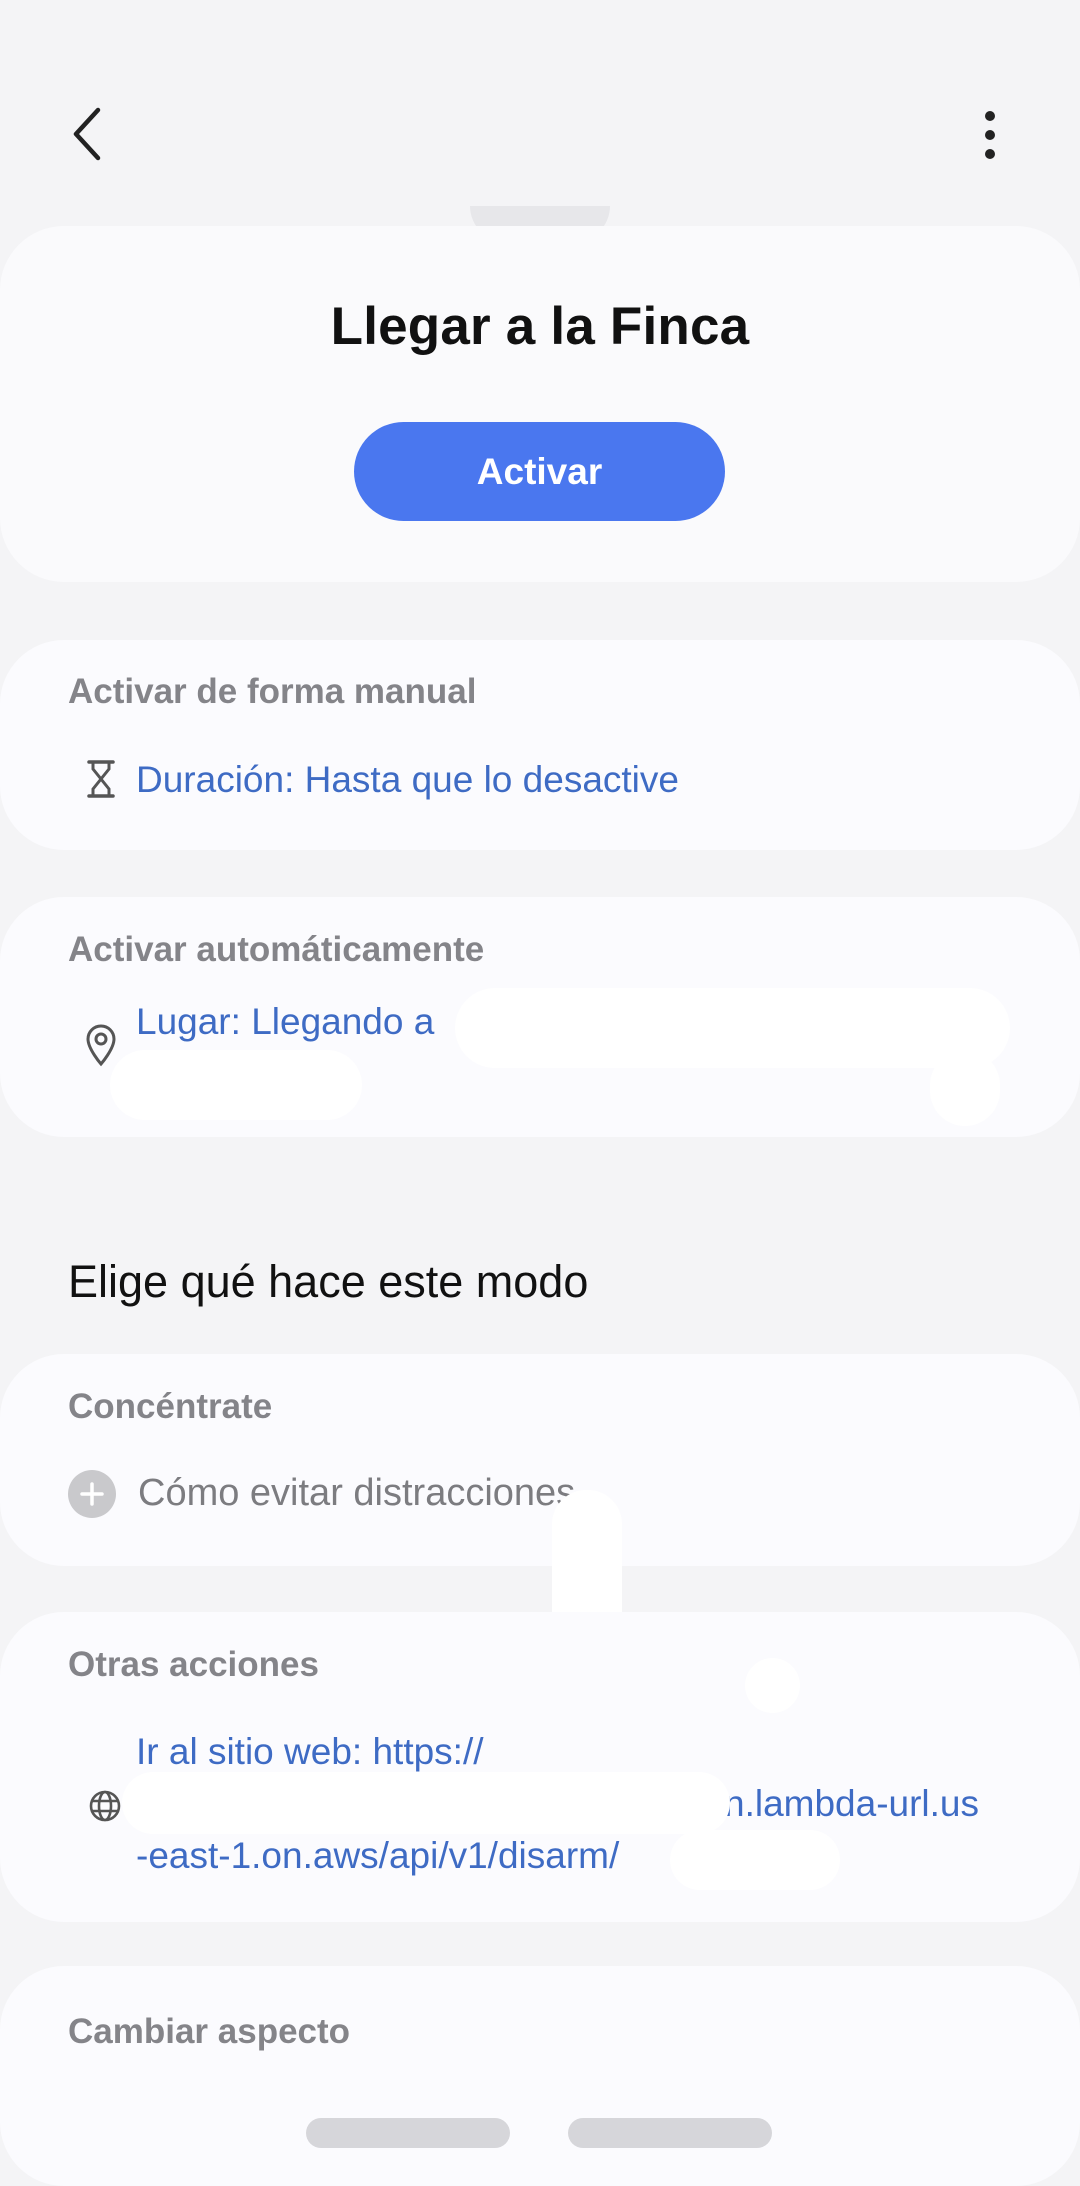 The width and height of the screenshot is (1080, 2186). Describe the element at coordinates (101, 1045) in the screenshot. I see `location-pin-icon` at that location.